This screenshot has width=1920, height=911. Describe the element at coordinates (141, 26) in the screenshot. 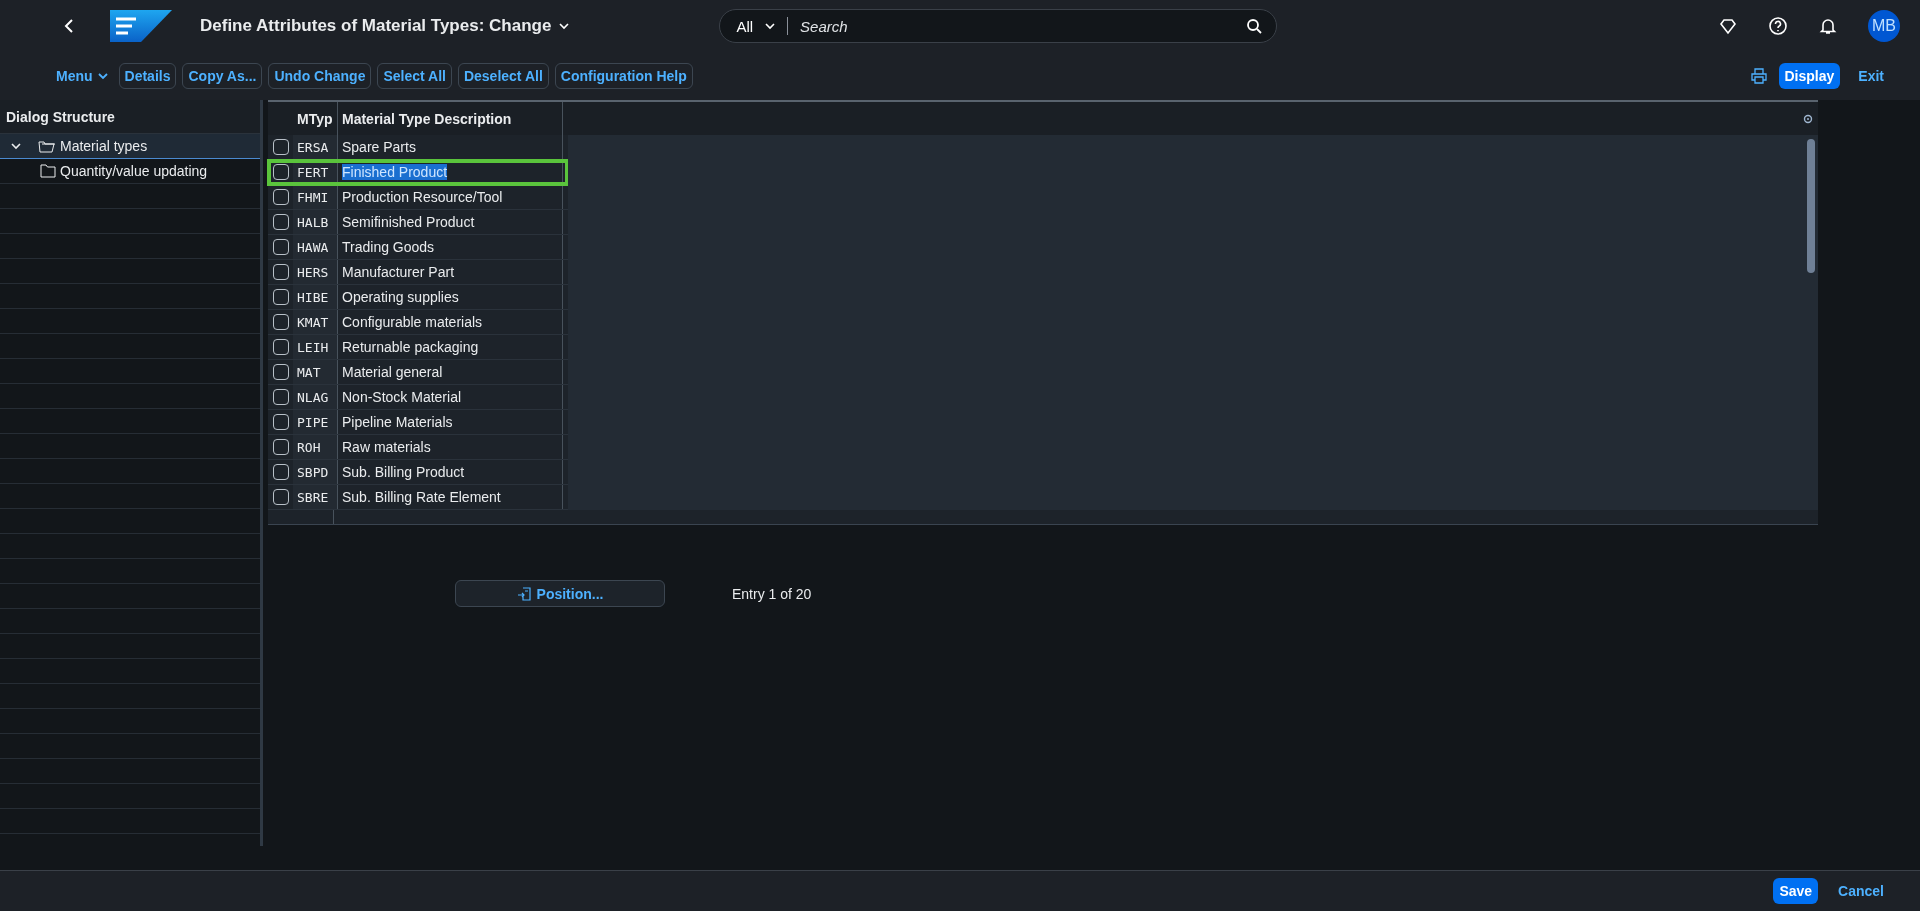

I see `logo-icon` at that location.